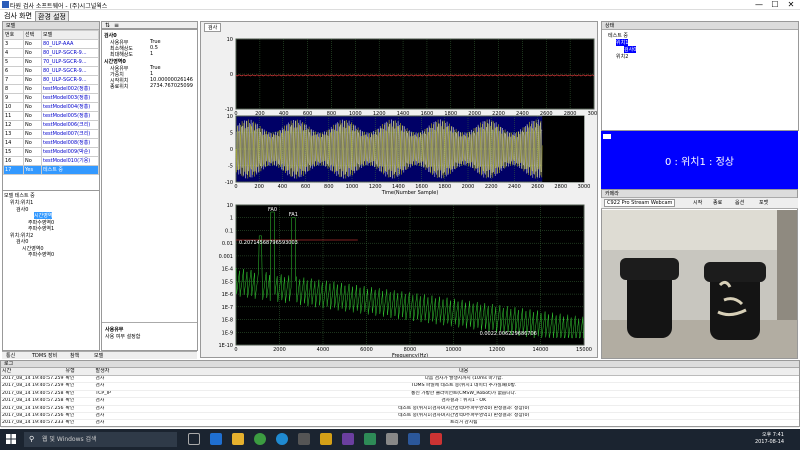 This screenshot has width=800, height=450. What do you see at coordinates (111, 372) in the screenshot?
I see `log-col-source: 발생자` at bounding box center [111, 372].